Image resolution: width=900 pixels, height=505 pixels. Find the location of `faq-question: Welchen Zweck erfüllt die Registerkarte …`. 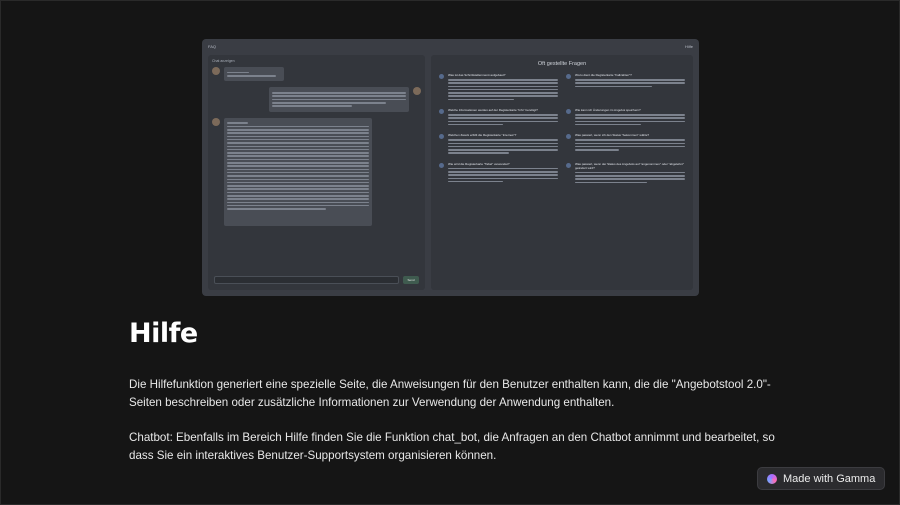

faq-question: Welchen Zweck erfüllt die Registerkarte … is located at coordinates (482, 135).